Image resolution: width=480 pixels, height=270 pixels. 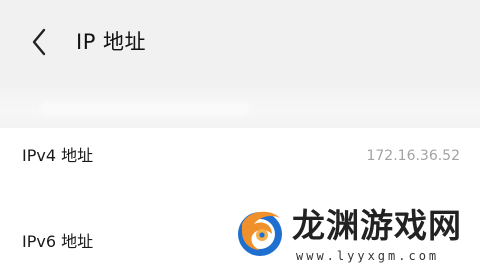 What do you see at coordinates (111, 42) in the screenshot?
I see `page-title: IP 地址` at bounding box center [111, 42].